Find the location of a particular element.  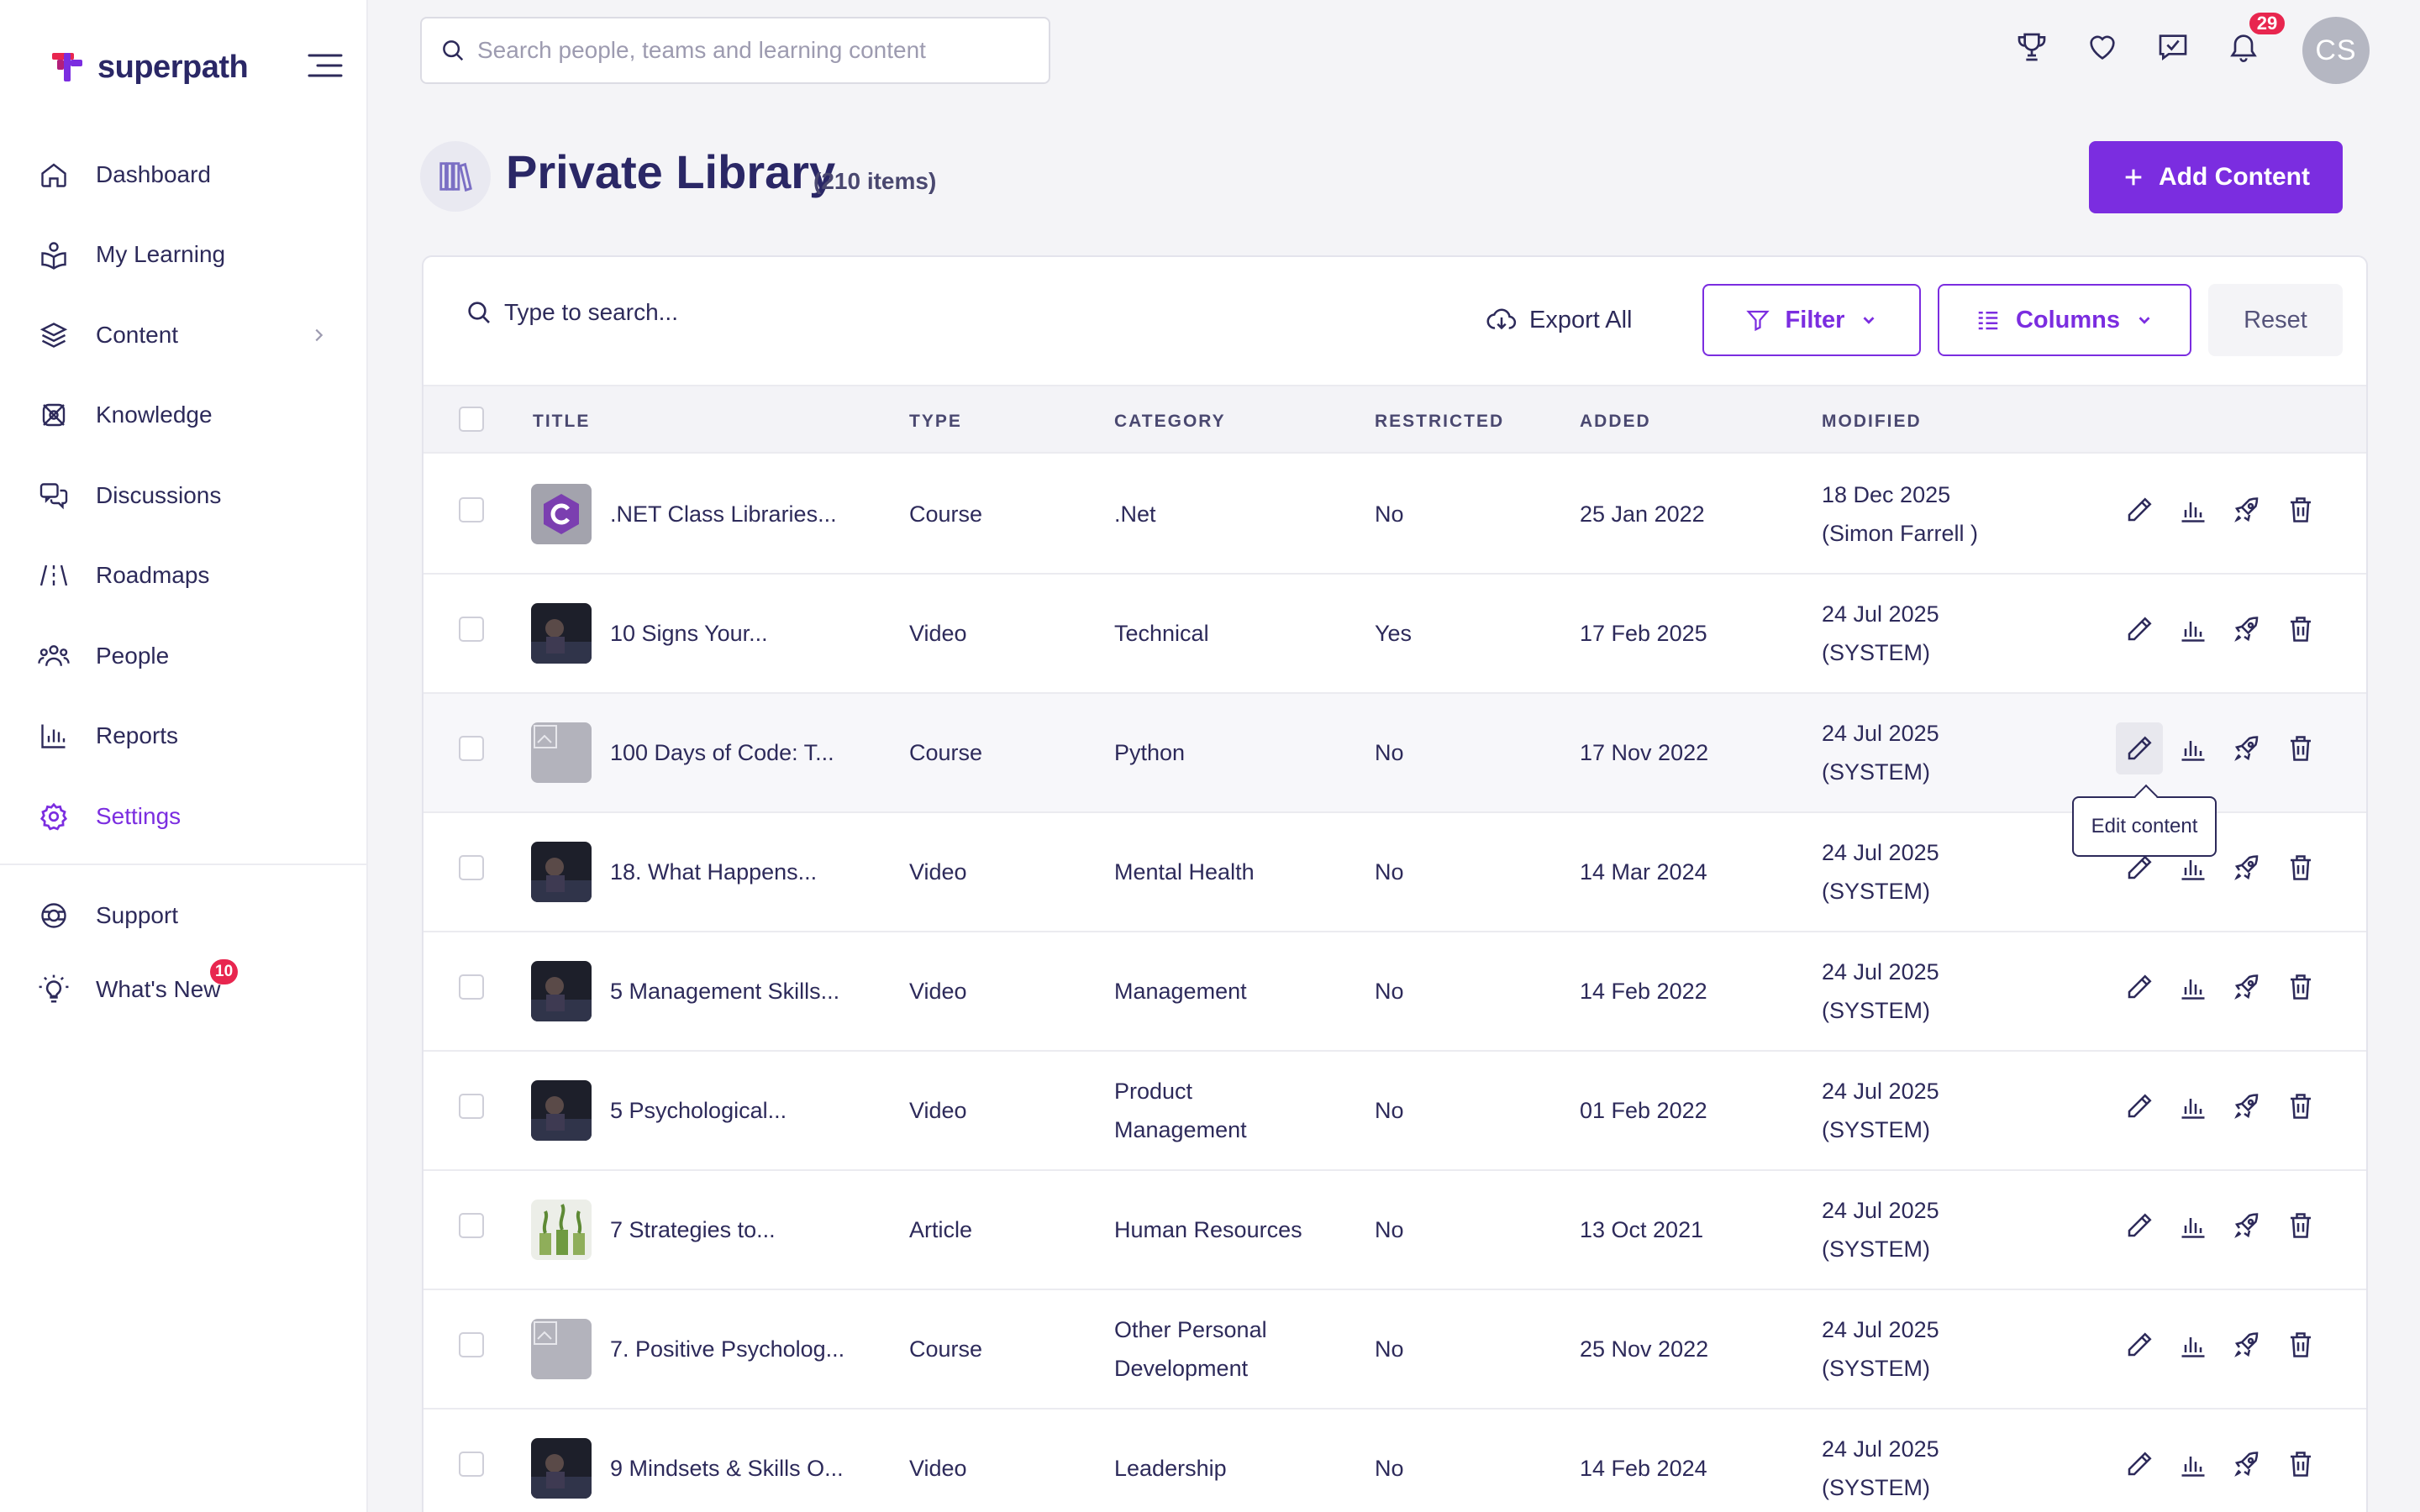

row-added: 25 Nov 2022 is located at coordinates (1645, 1349).